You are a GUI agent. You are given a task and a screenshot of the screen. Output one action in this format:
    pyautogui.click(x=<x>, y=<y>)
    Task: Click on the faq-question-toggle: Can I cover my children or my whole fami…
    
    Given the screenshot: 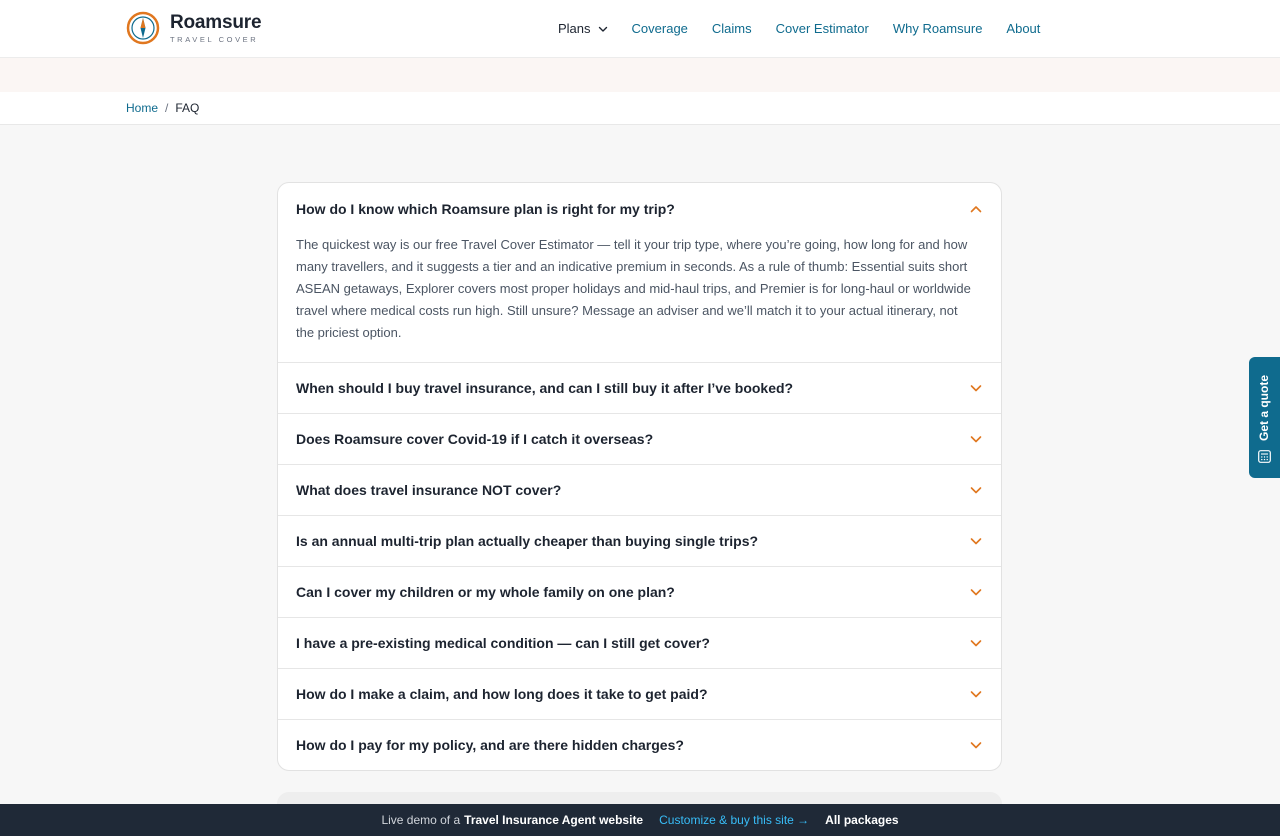 What is the action you would take?
    pyautogui.click(x=639, y=592)
    